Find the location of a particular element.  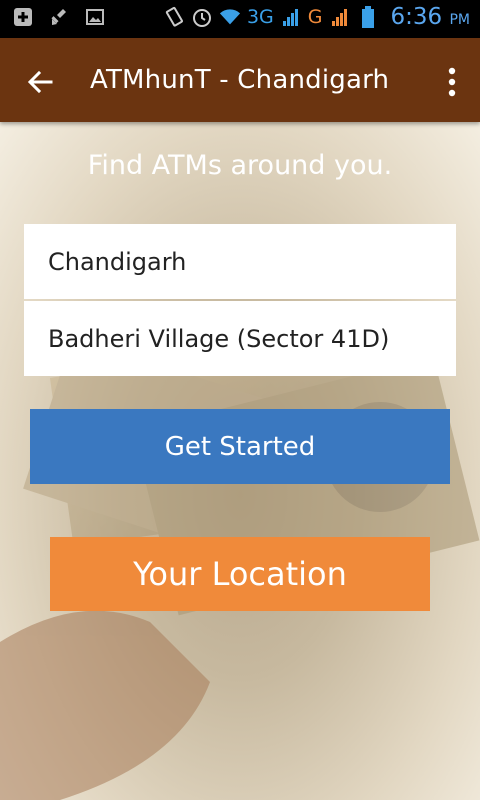

more-vert-icon is located at coordinates (452, 82).